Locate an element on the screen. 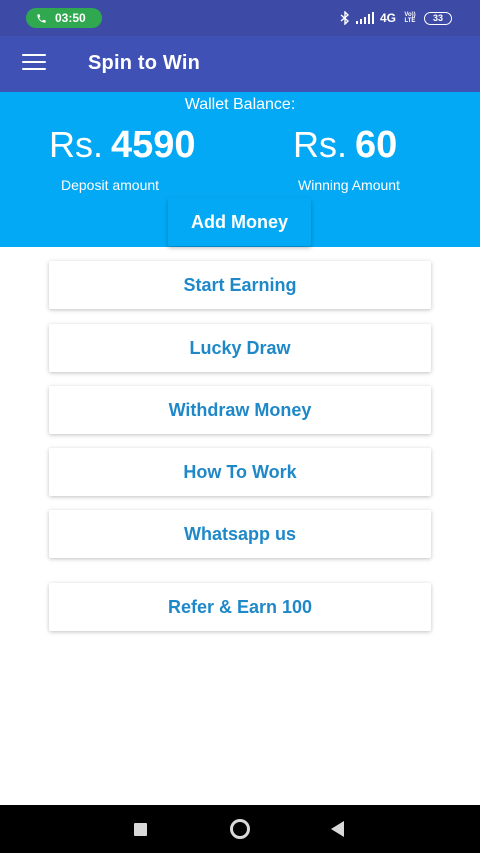  winning-label: Winning Amount is located at coordinates (349, 185).